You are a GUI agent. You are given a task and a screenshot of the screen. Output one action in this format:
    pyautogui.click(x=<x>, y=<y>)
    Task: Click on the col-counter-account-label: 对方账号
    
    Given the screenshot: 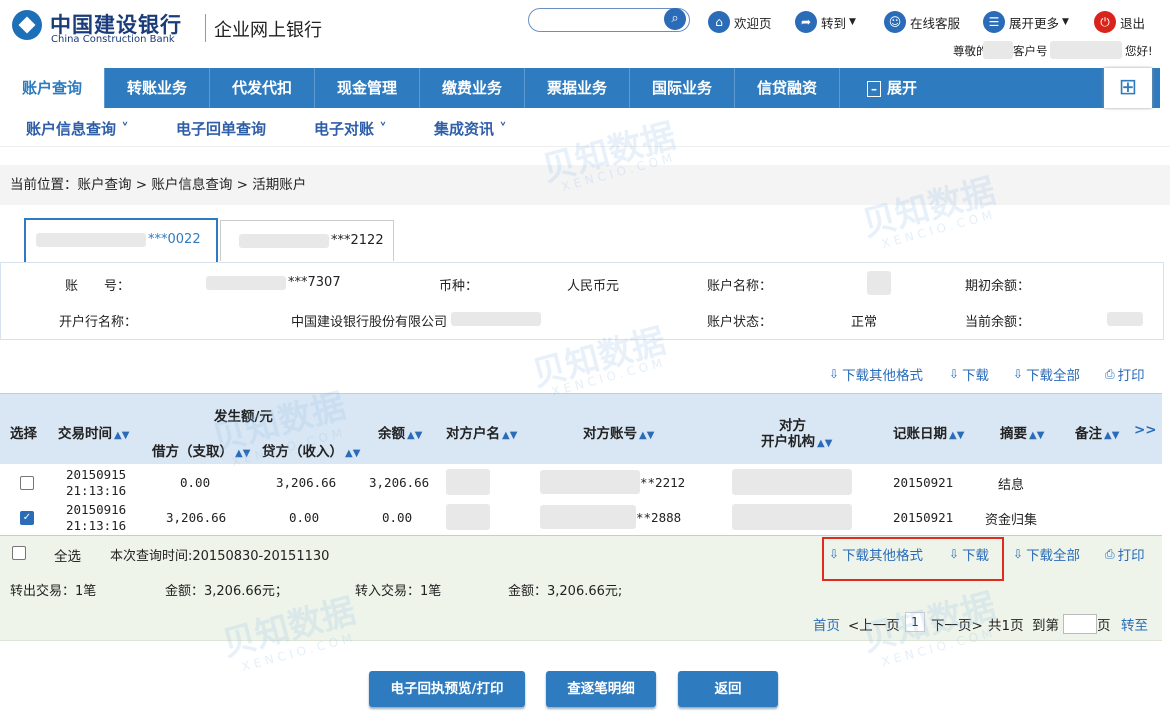 What is the action you would take?
    pyautogui.click(x=610, y=434)
    